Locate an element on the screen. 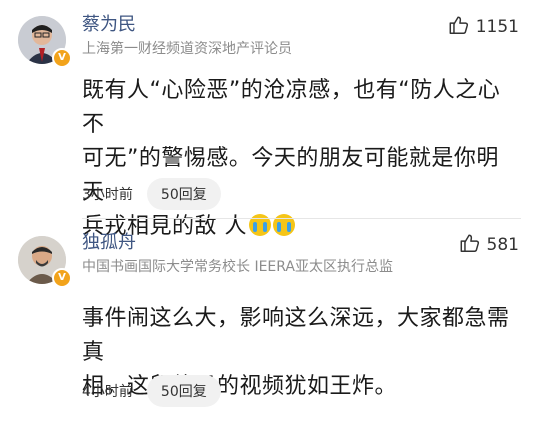 This screenshot has height=423, width=539. like-button: 581 is located at coordinates (489, 245).